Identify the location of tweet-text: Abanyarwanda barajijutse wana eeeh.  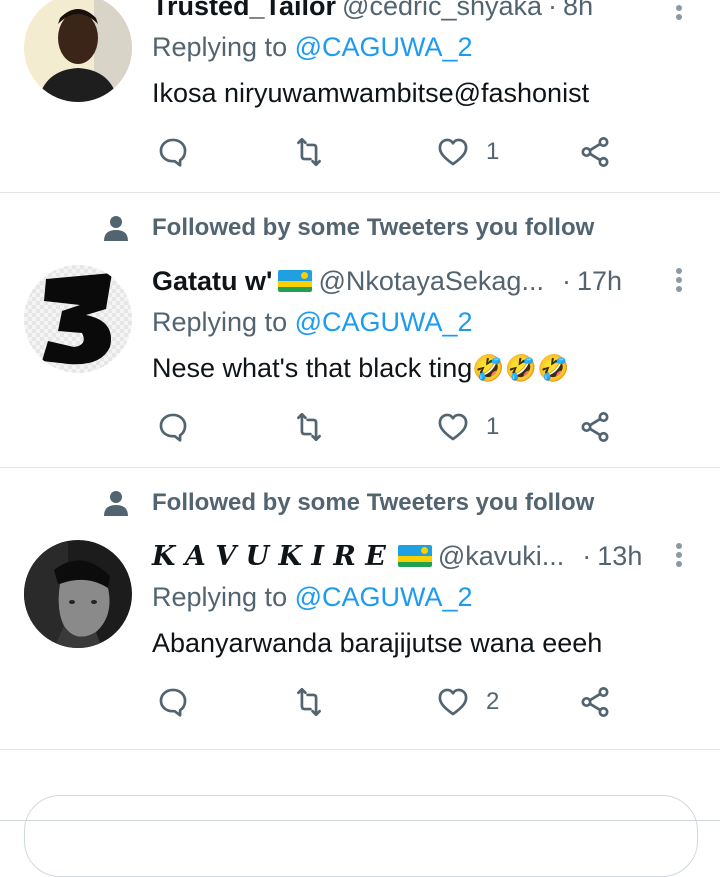
(377, 643).